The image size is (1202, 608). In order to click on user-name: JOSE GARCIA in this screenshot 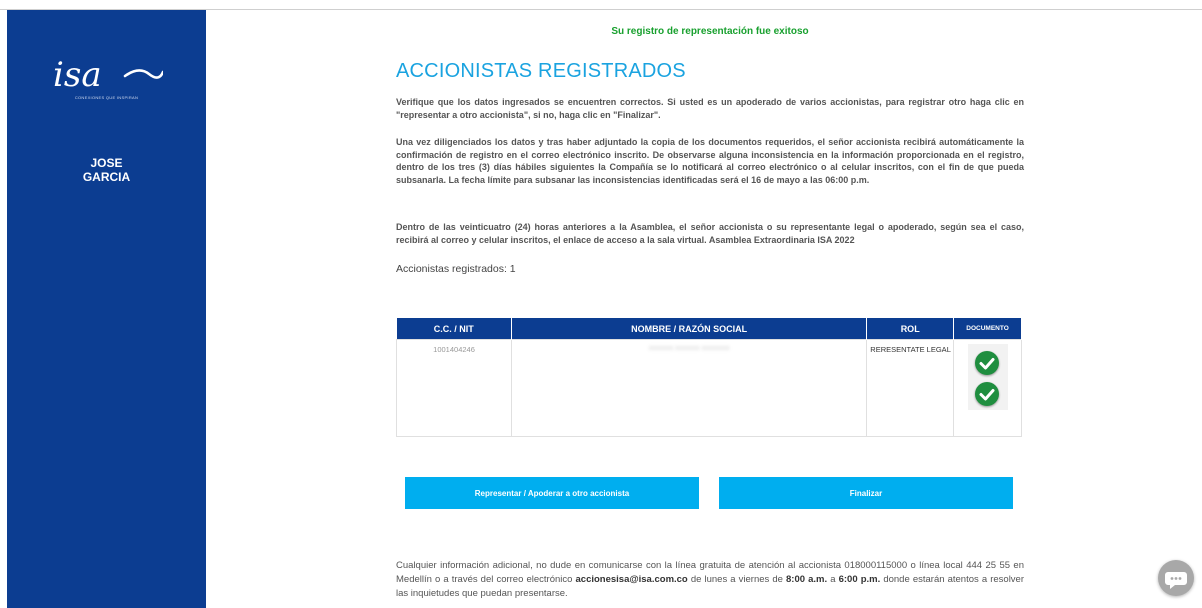, I will do `click(106, 170)`.